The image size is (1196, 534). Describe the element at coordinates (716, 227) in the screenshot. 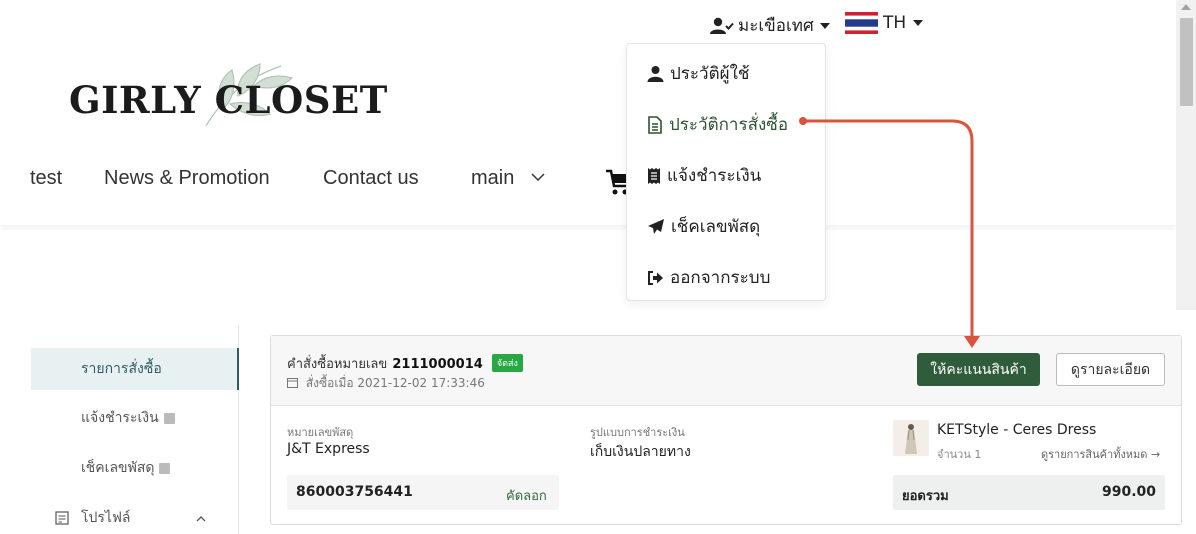

I see `menu-item-label: เช็คเลขพัสดุ` at that location.